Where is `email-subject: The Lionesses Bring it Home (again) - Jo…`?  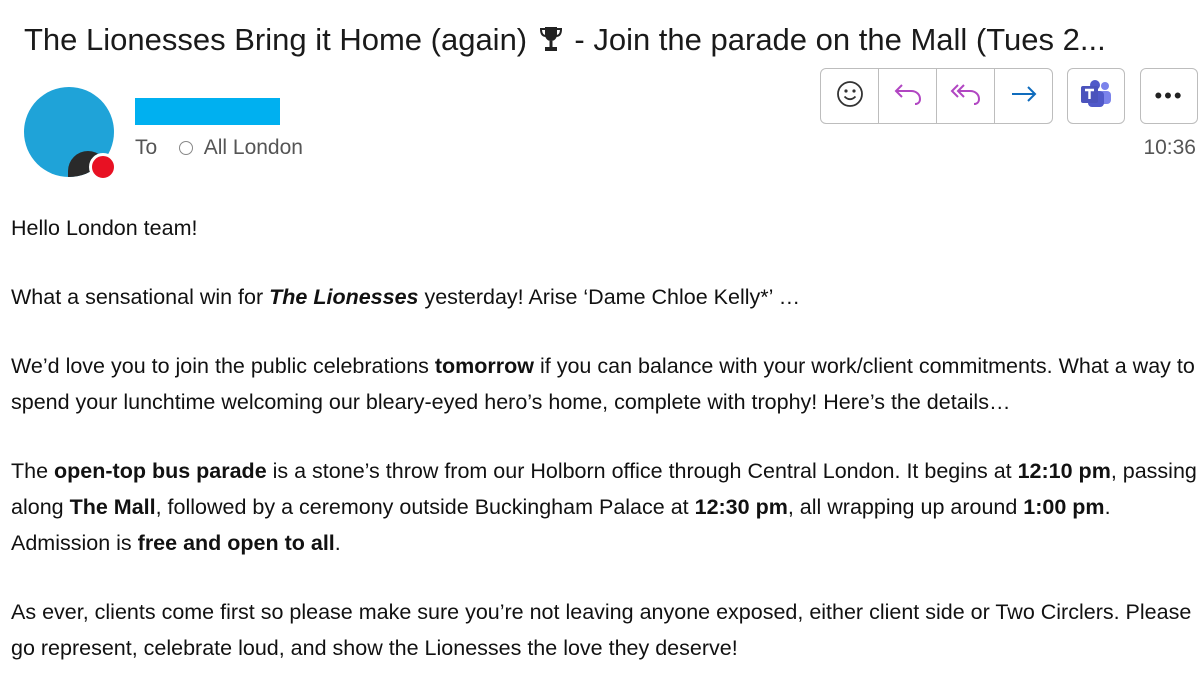 email-subject: The Lionesses Bring it Home (again) - Jo… is located at coordinates (612, 41).